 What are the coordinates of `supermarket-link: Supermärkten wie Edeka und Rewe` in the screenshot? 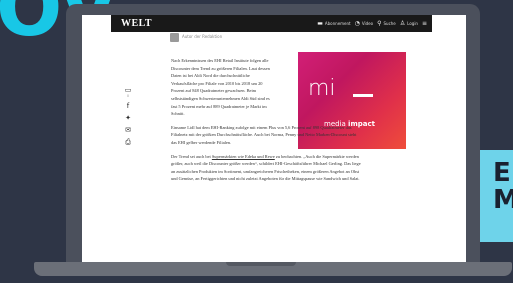 It's located at (243, 156).